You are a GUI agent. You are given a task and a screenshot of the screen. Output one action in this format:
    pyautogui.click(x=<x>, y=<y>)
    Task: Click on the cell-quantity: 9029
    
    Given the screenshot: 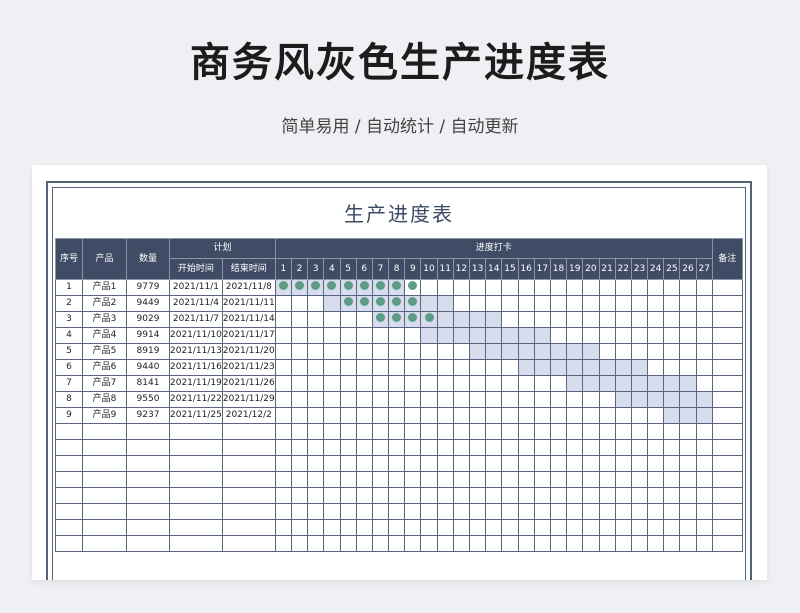 What is the action you would take?
    pyautogui.click(x=148, y=319)
    